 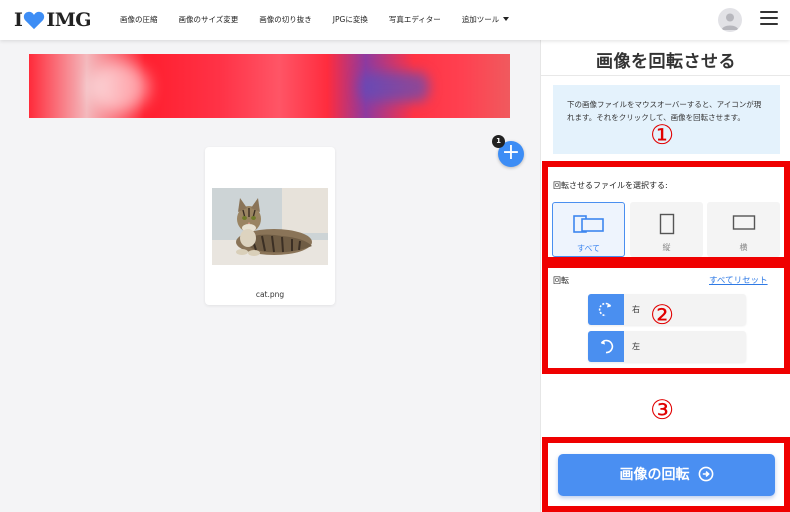 What do you see at coordinates (666, 62) in the screenshot?
I see `panel-title: 画像を回転させる` at bounding box center [666, 62].